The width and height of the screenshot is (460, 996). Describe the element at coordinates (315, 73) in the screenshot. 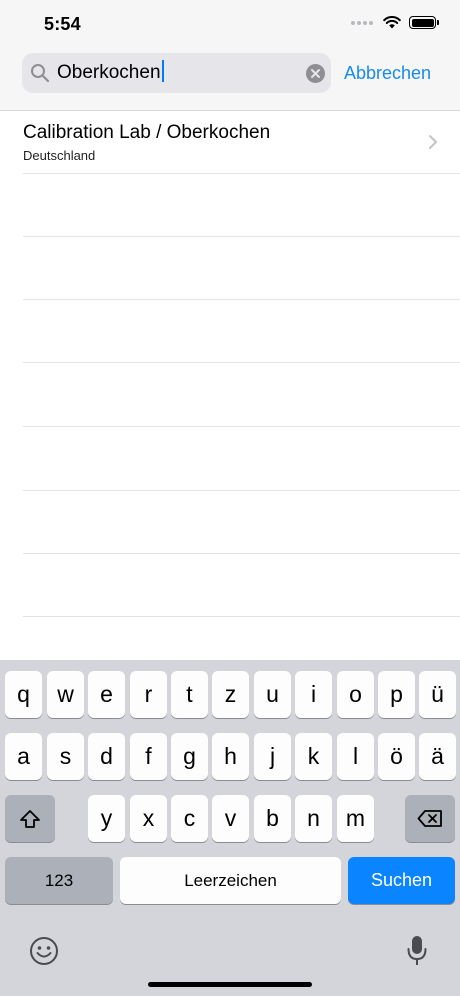

I see `clear-text-icon` at that location.